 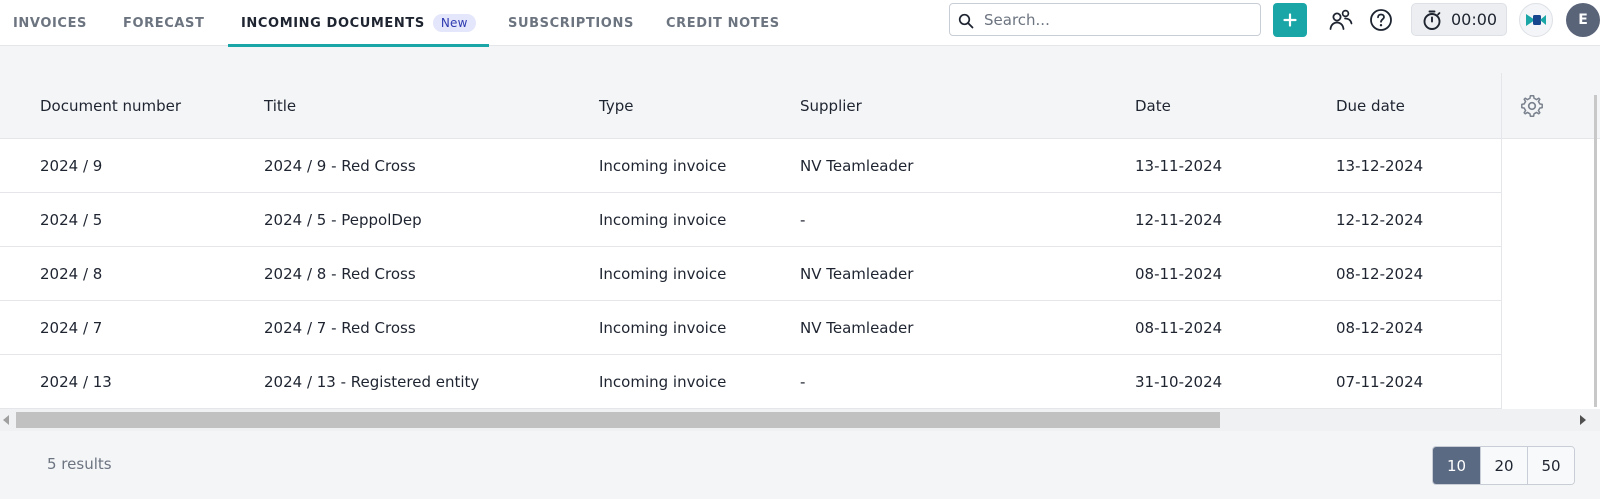 I want to click on team-button, so click(x=1341, y=20).